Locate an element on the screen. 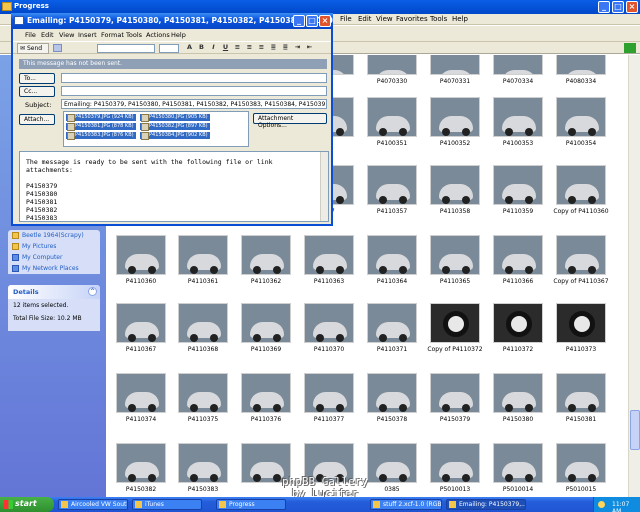  thumbnail-item: Copy of P4110360 is located at coordinates (581, 190).